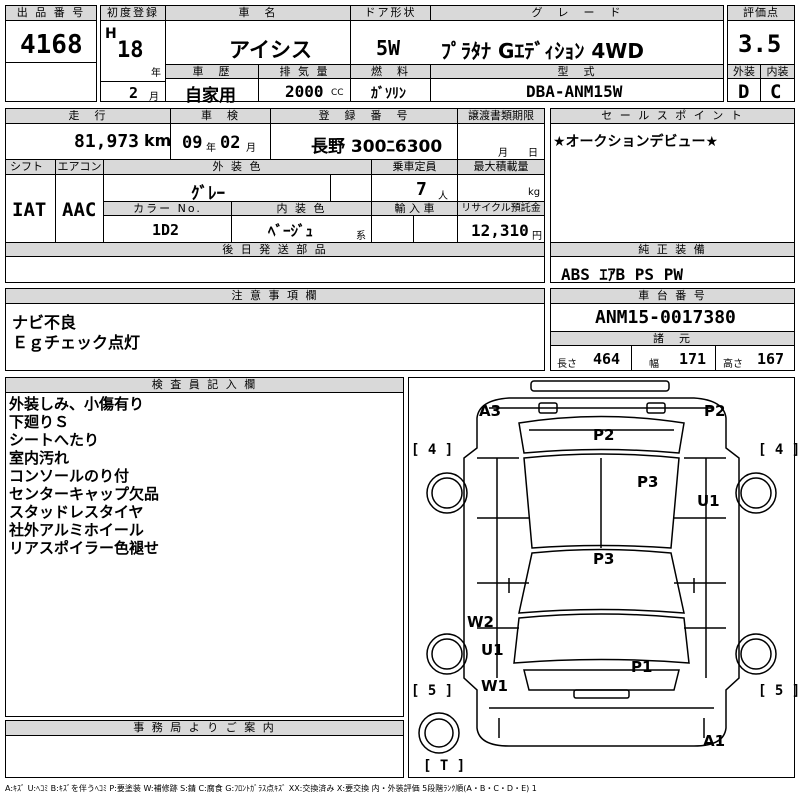  What do you see at coordinates (760, 44) in the screenshot?
I see `score-value: 3.5` at bounding box center [760, 44].